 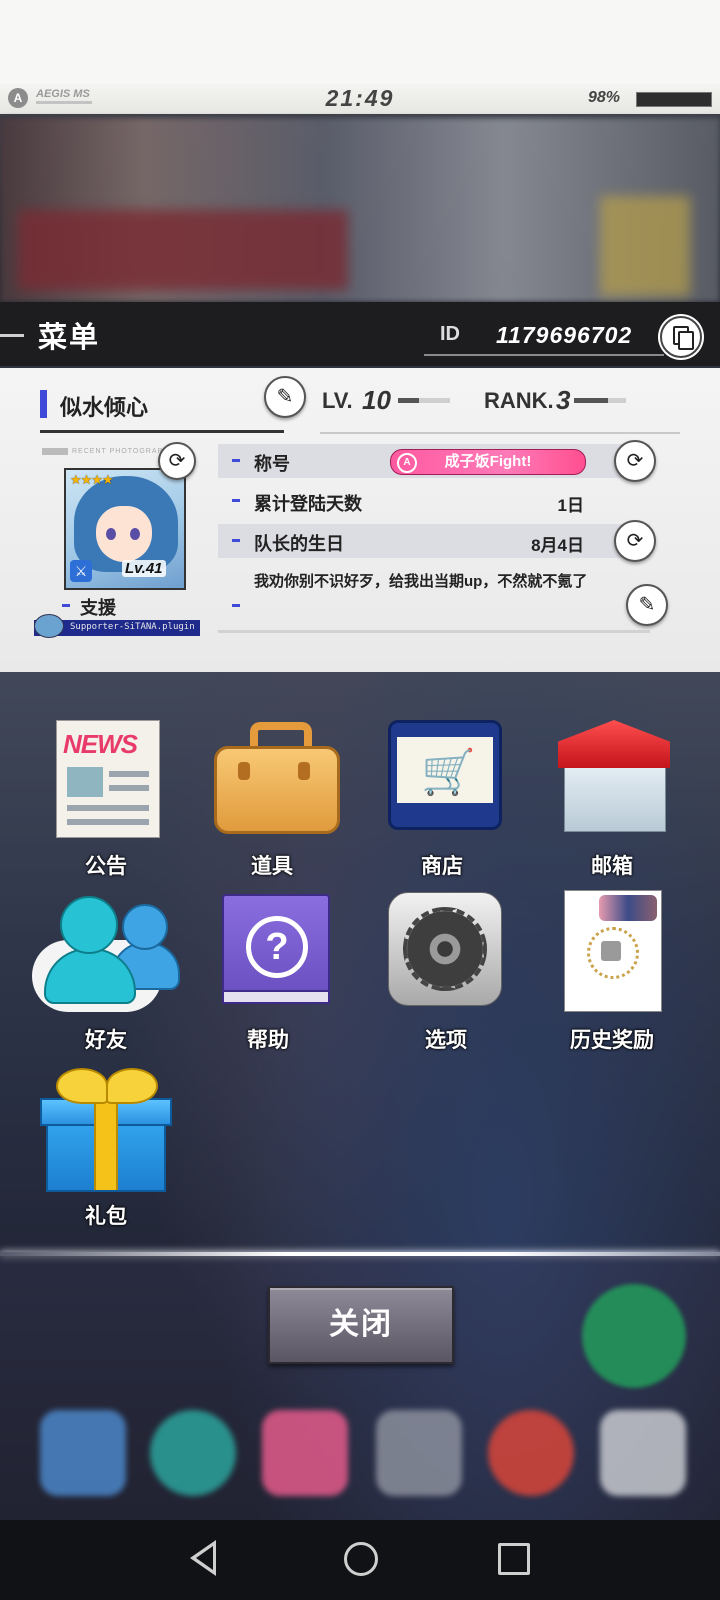 I want to click on history-grid, so click(x=611, y=951).